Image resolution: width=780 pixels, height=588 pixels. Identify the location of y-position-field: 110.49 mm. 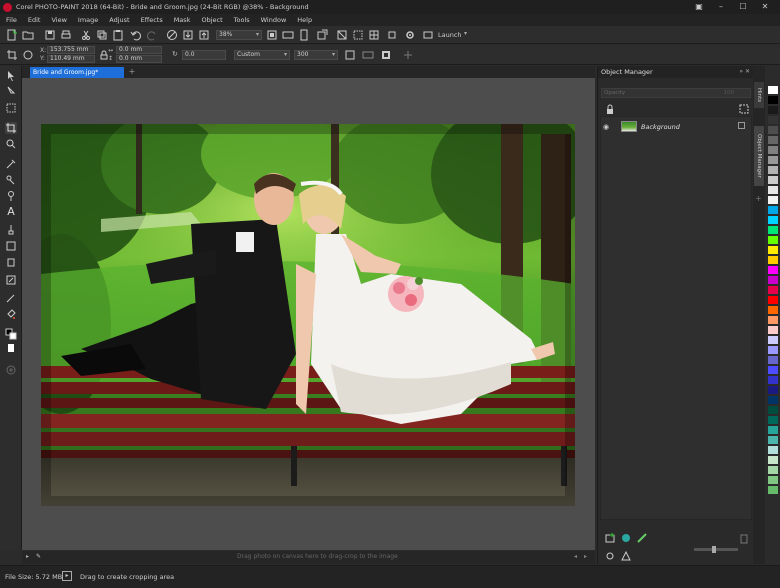
(71, 59).